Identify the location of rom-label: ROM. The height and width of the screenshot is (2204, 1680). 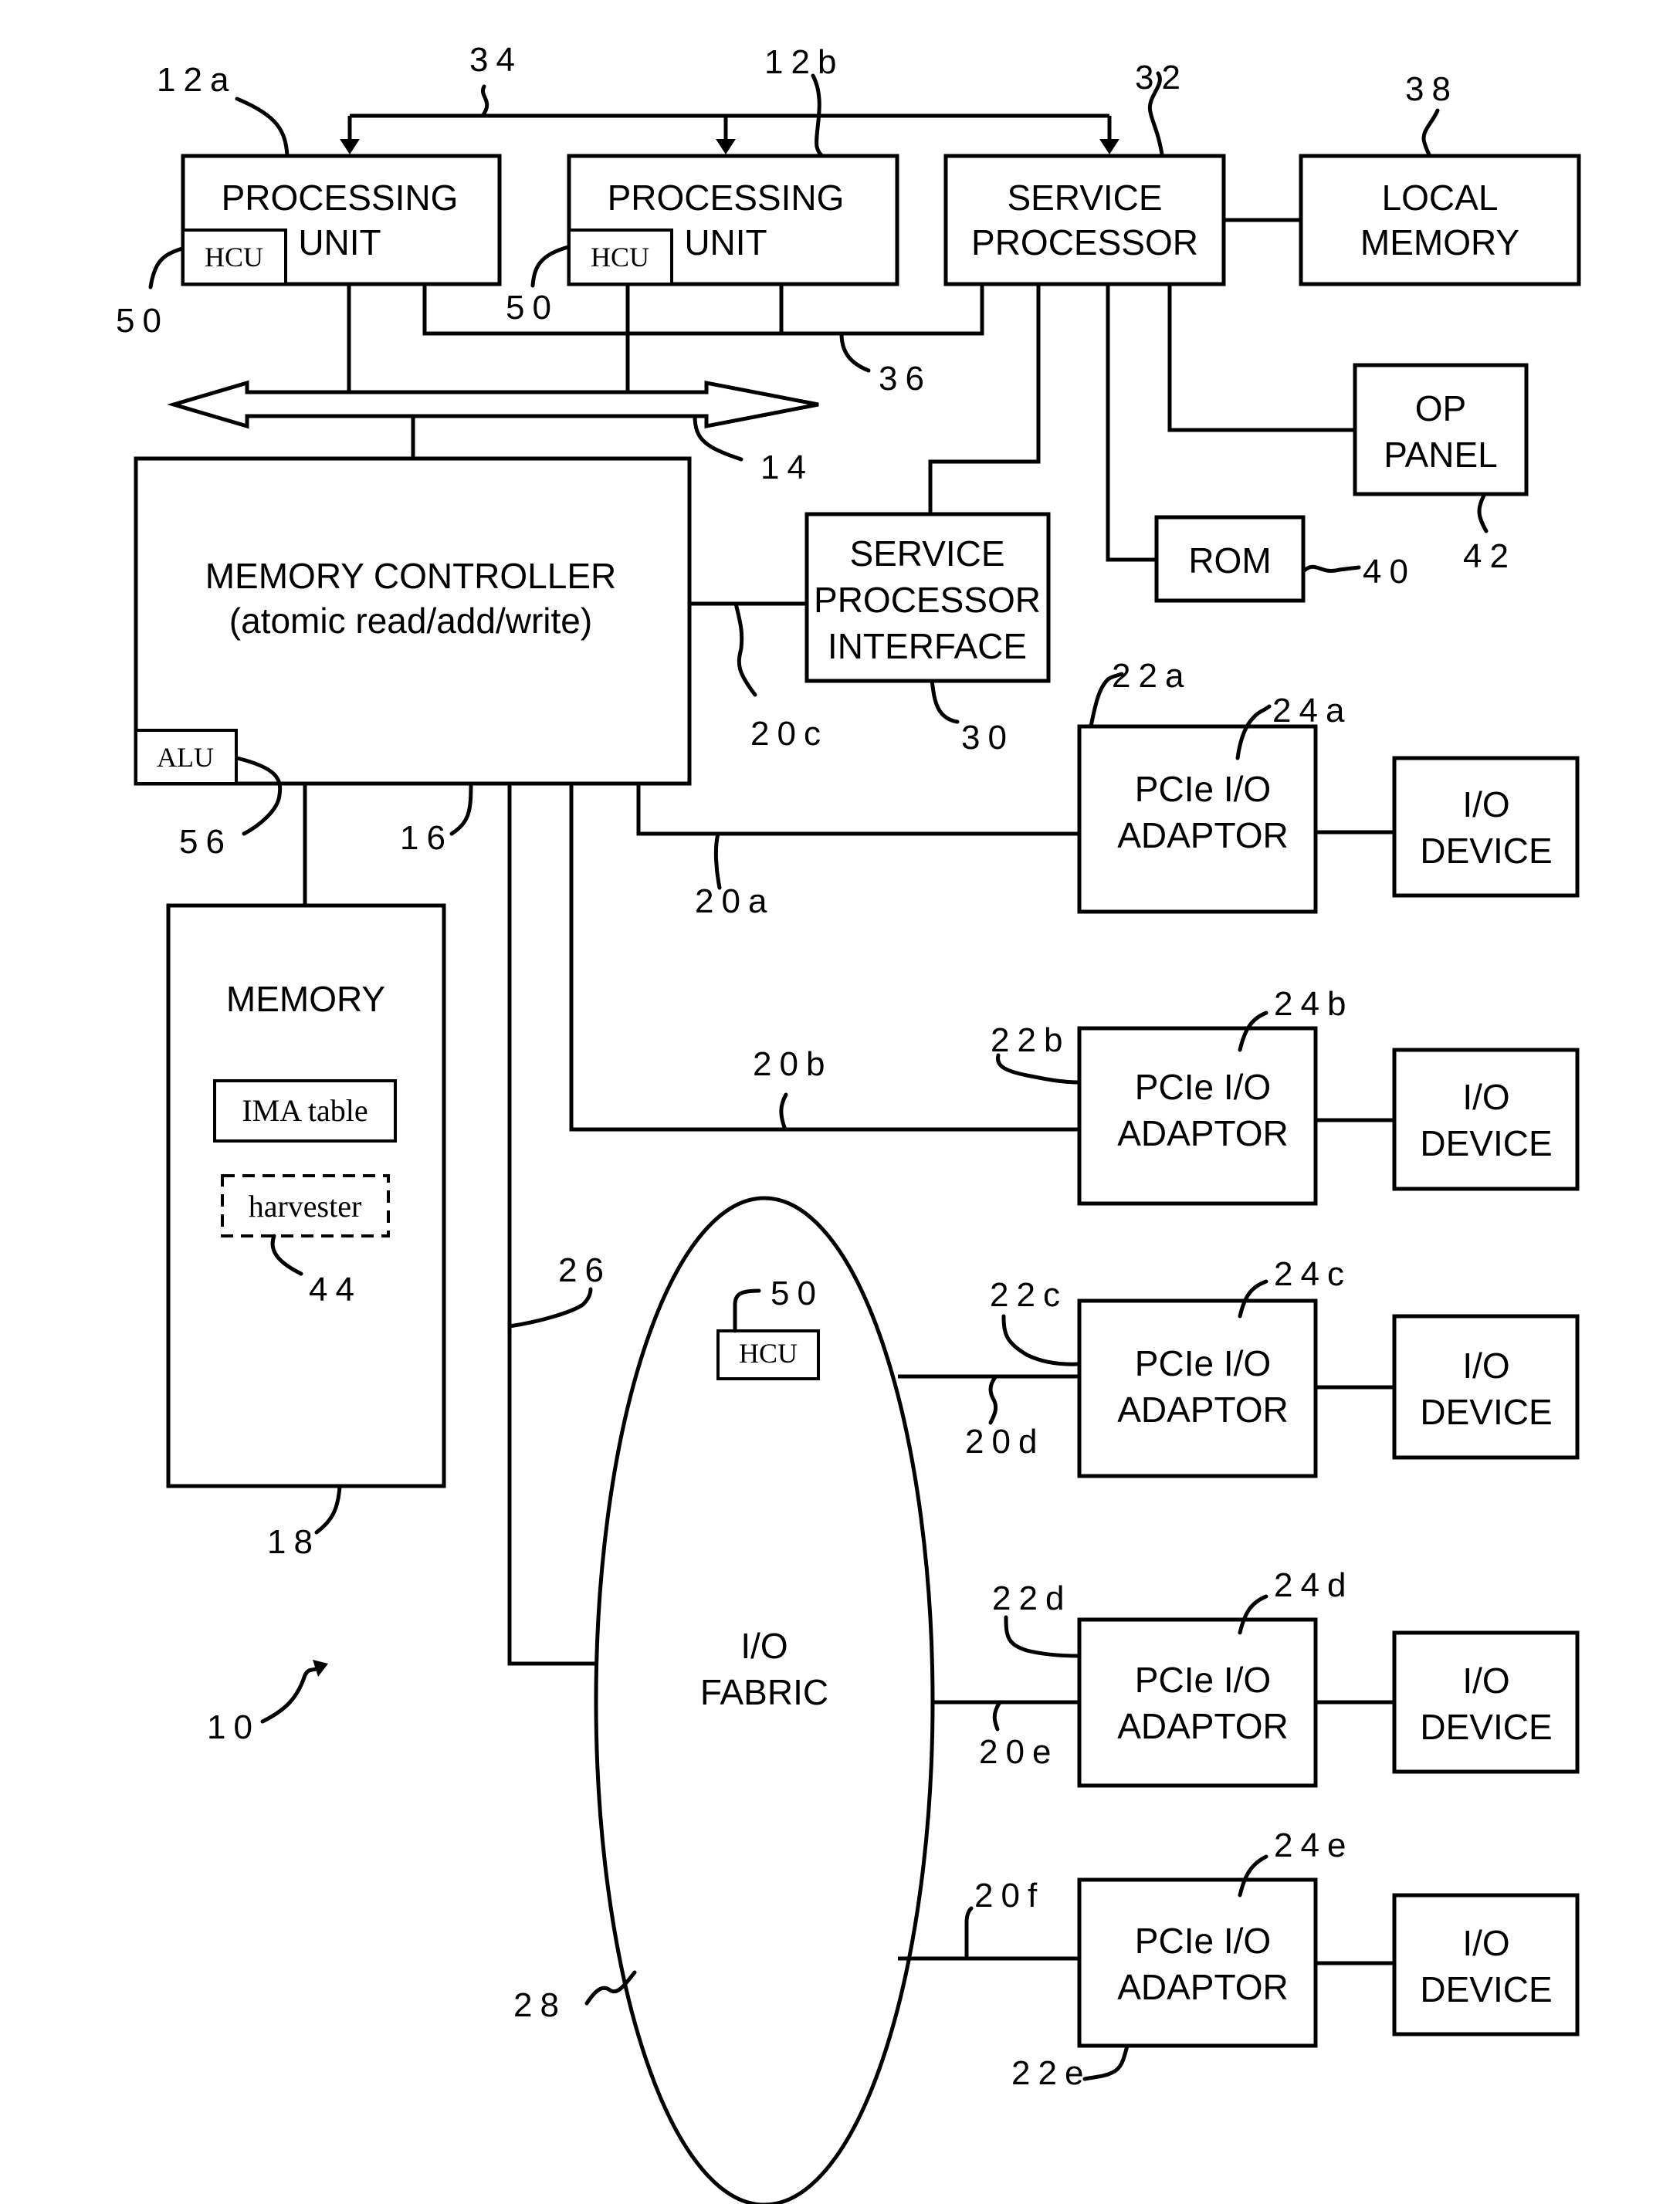
(1229, 560).